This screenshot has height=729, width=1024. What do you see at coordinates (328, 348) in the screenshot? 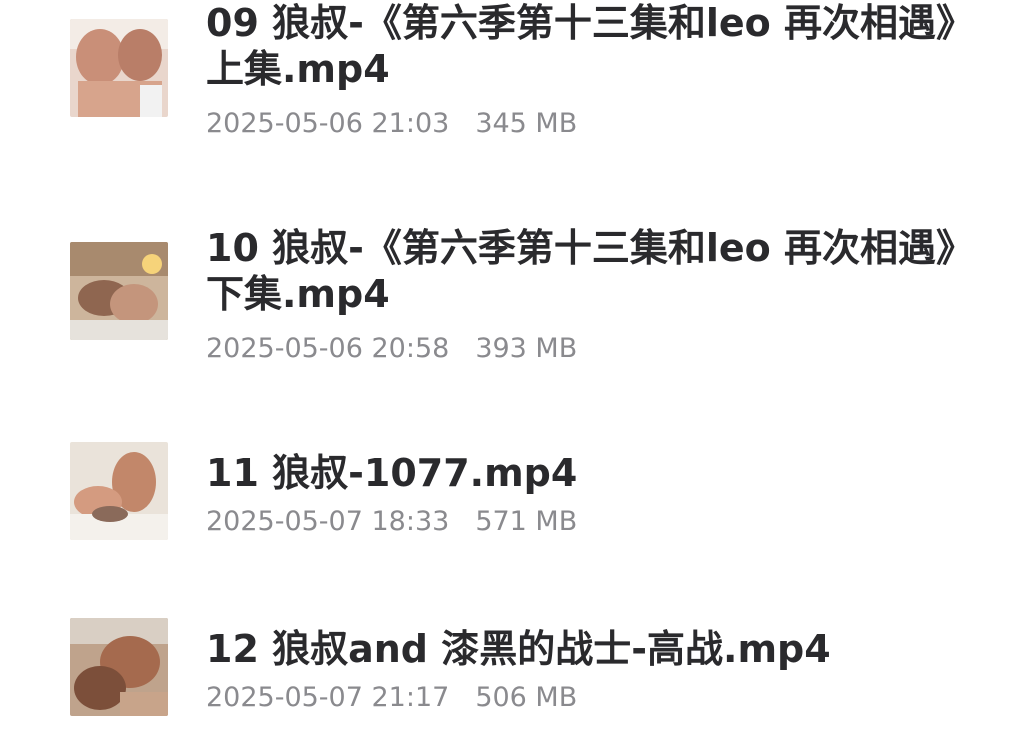
I see `file-date: 2025-05-06 20:58` at bounding box center [328, 348].